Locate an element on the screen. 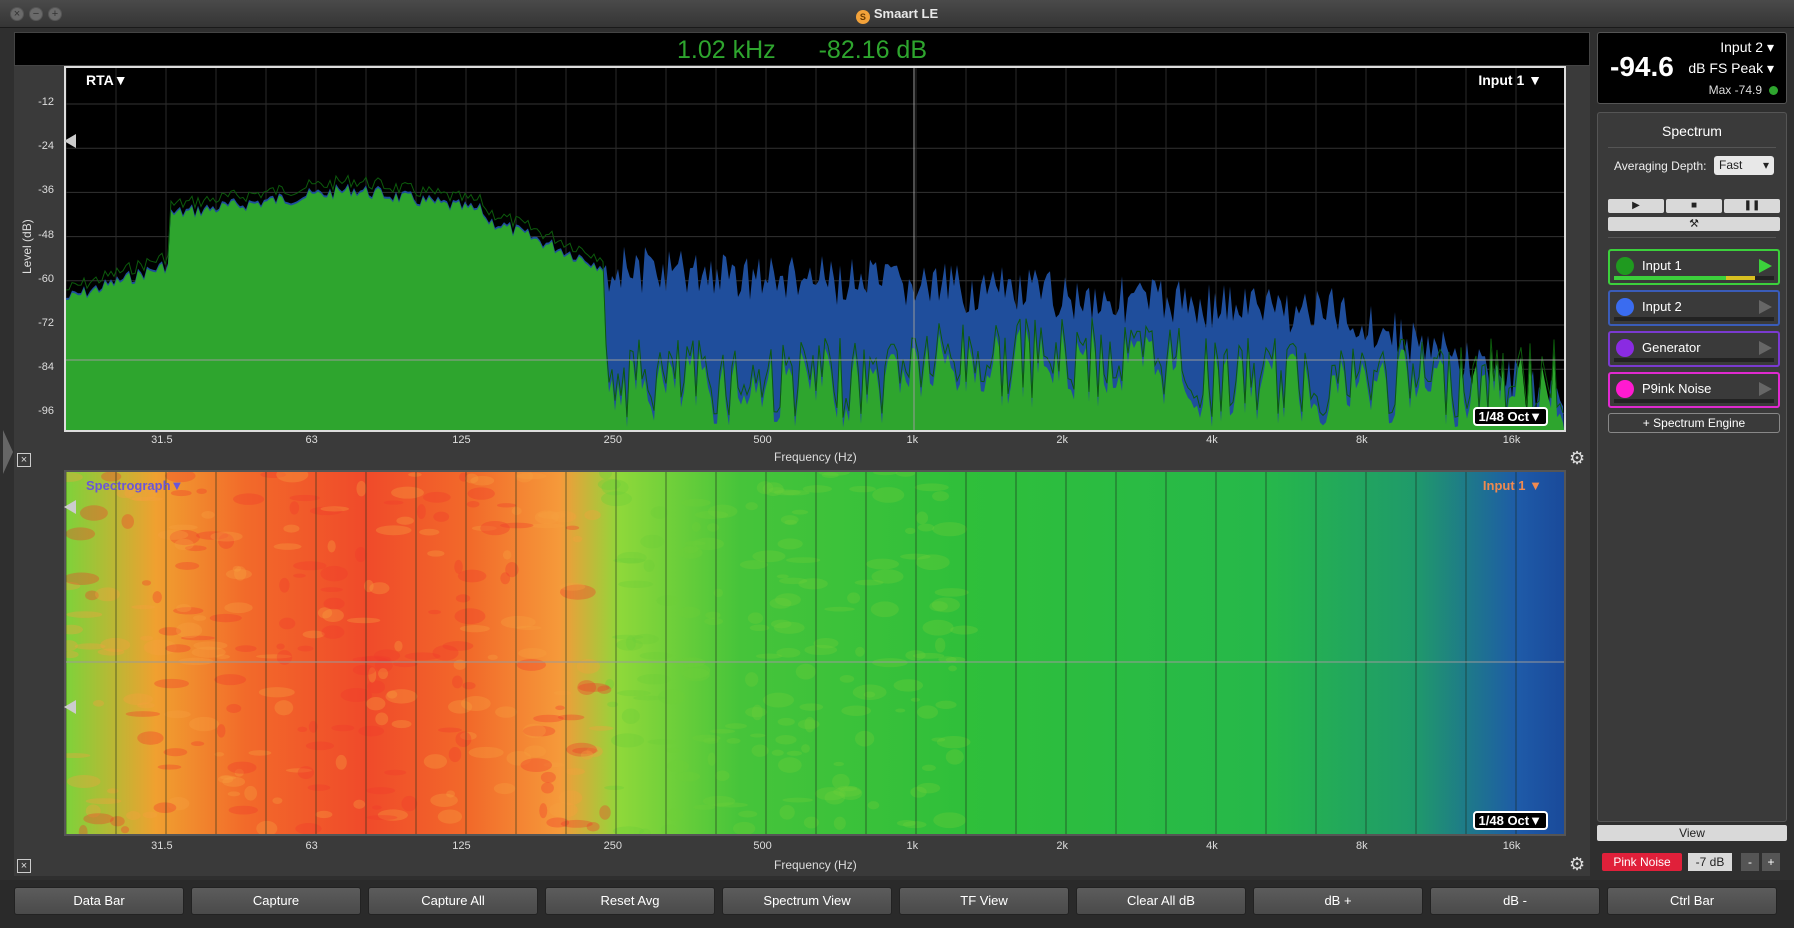 This screenshot has width=1794, height=928. averaging-select: Fast ▾ is located at coordinates (1744, 165).